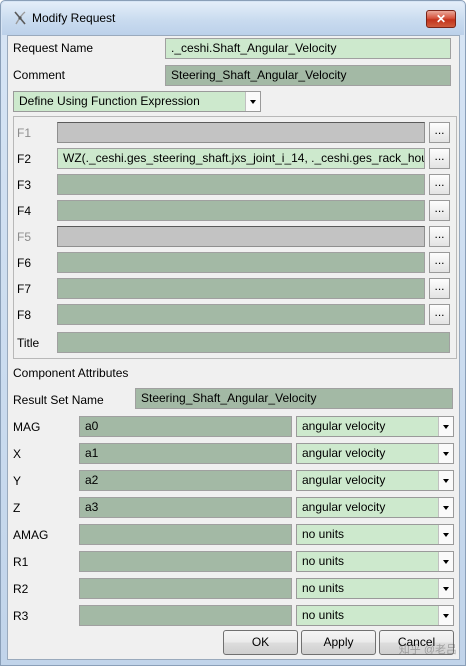 This screenshot has height=666, width=466. I want to click on title-field, so click(253, 342).